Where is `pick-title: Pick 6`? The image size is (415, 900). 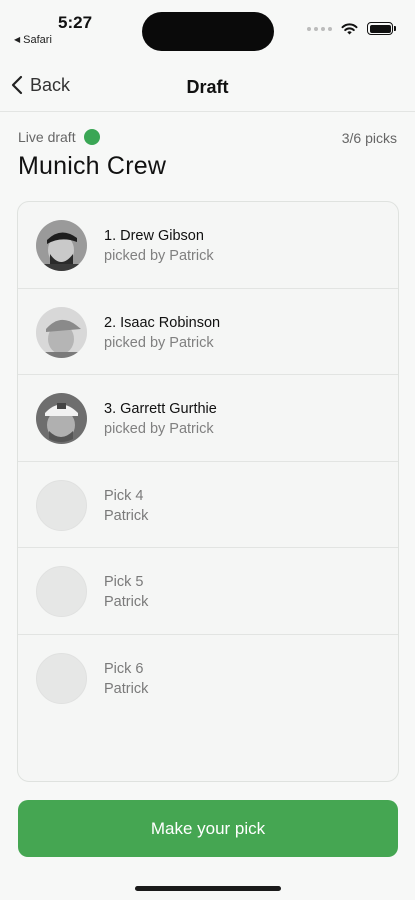 pick-title: Pick 6 is located at coordinates (124, 668).